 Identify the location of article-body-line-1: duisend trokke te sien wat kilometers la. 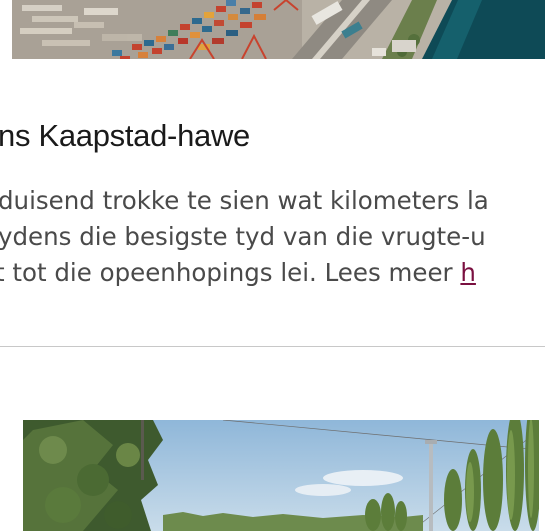
(244, 200).